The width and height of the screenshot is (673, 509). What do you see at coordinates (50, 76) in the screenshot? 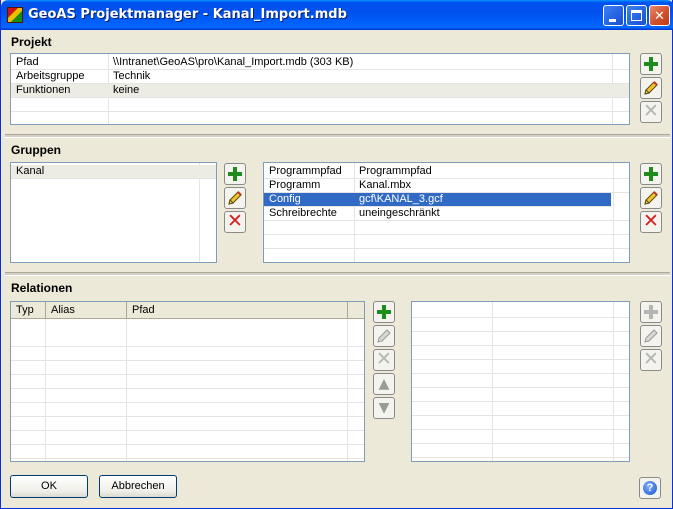
I see `projekt-key: Arbeitsgruppe` at bounding box center [50, 76].